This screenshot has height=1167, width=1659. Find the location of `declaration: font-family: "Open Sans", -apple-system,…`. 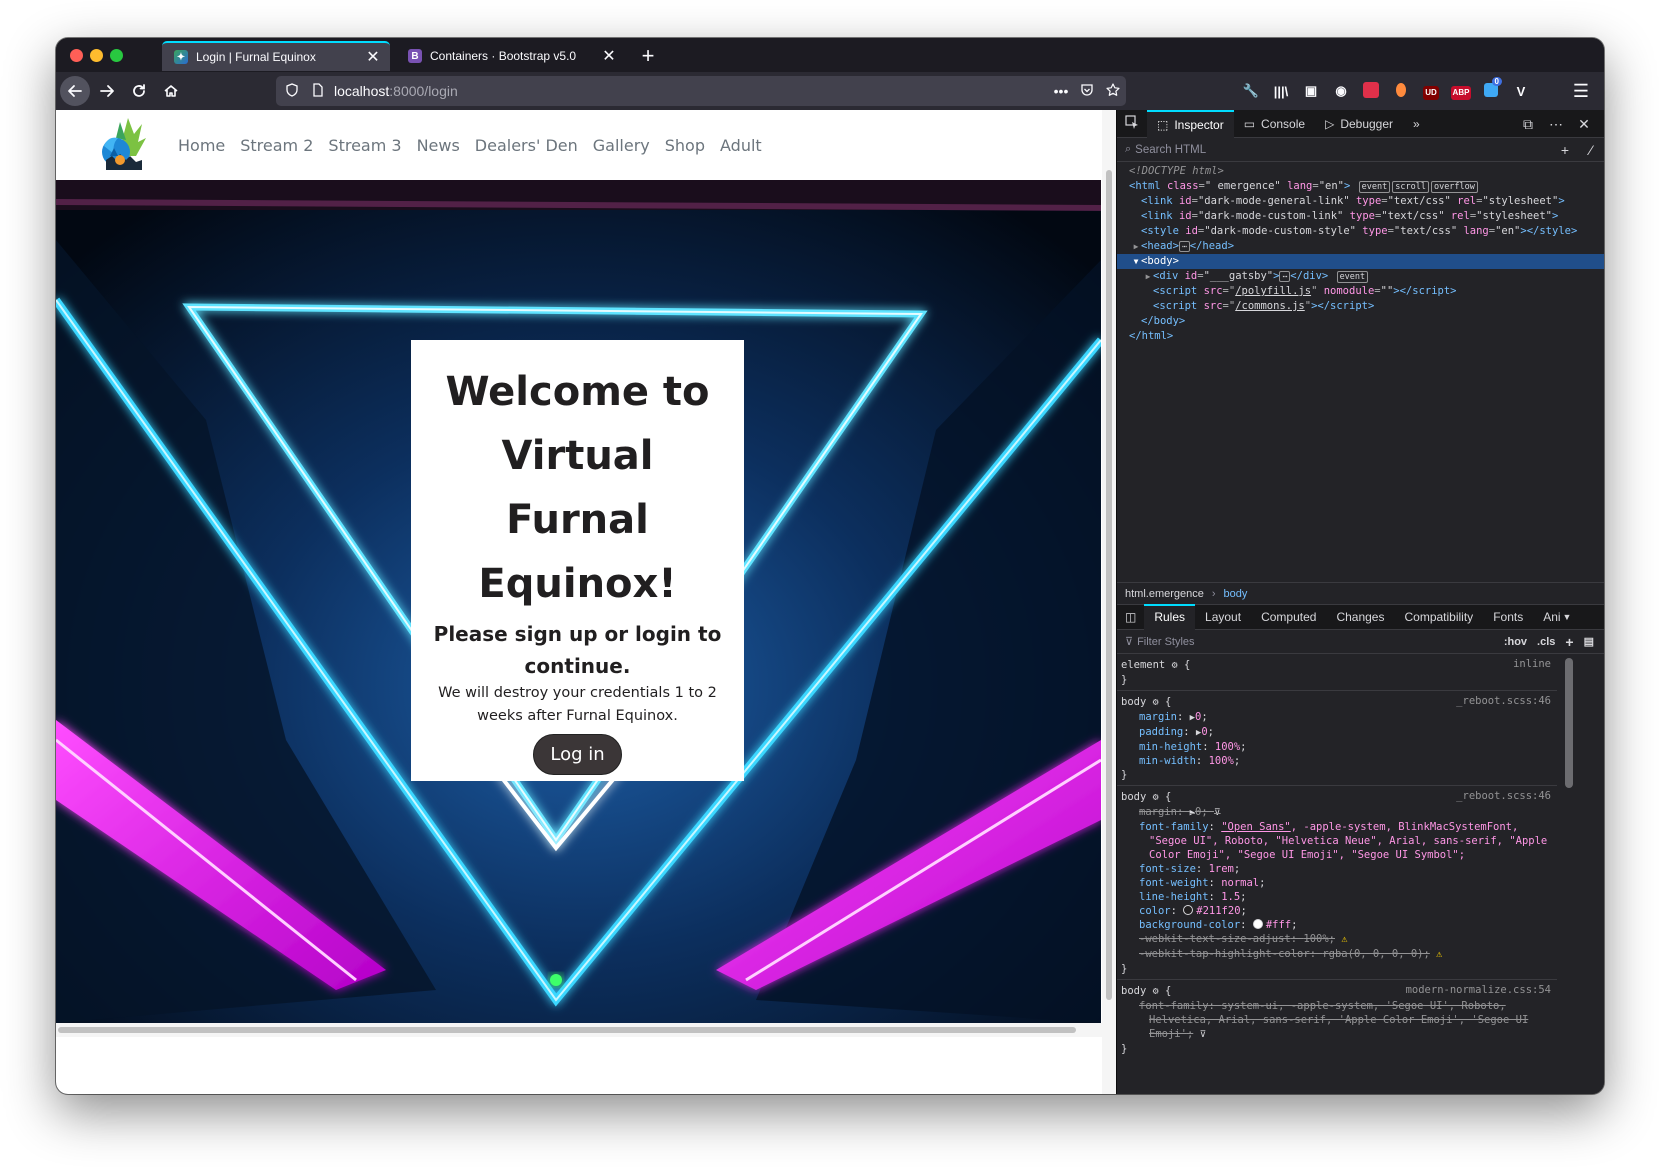

declaration: font-family: "Open Sans", -apple-system,… is located at coordinates (1339, 827).